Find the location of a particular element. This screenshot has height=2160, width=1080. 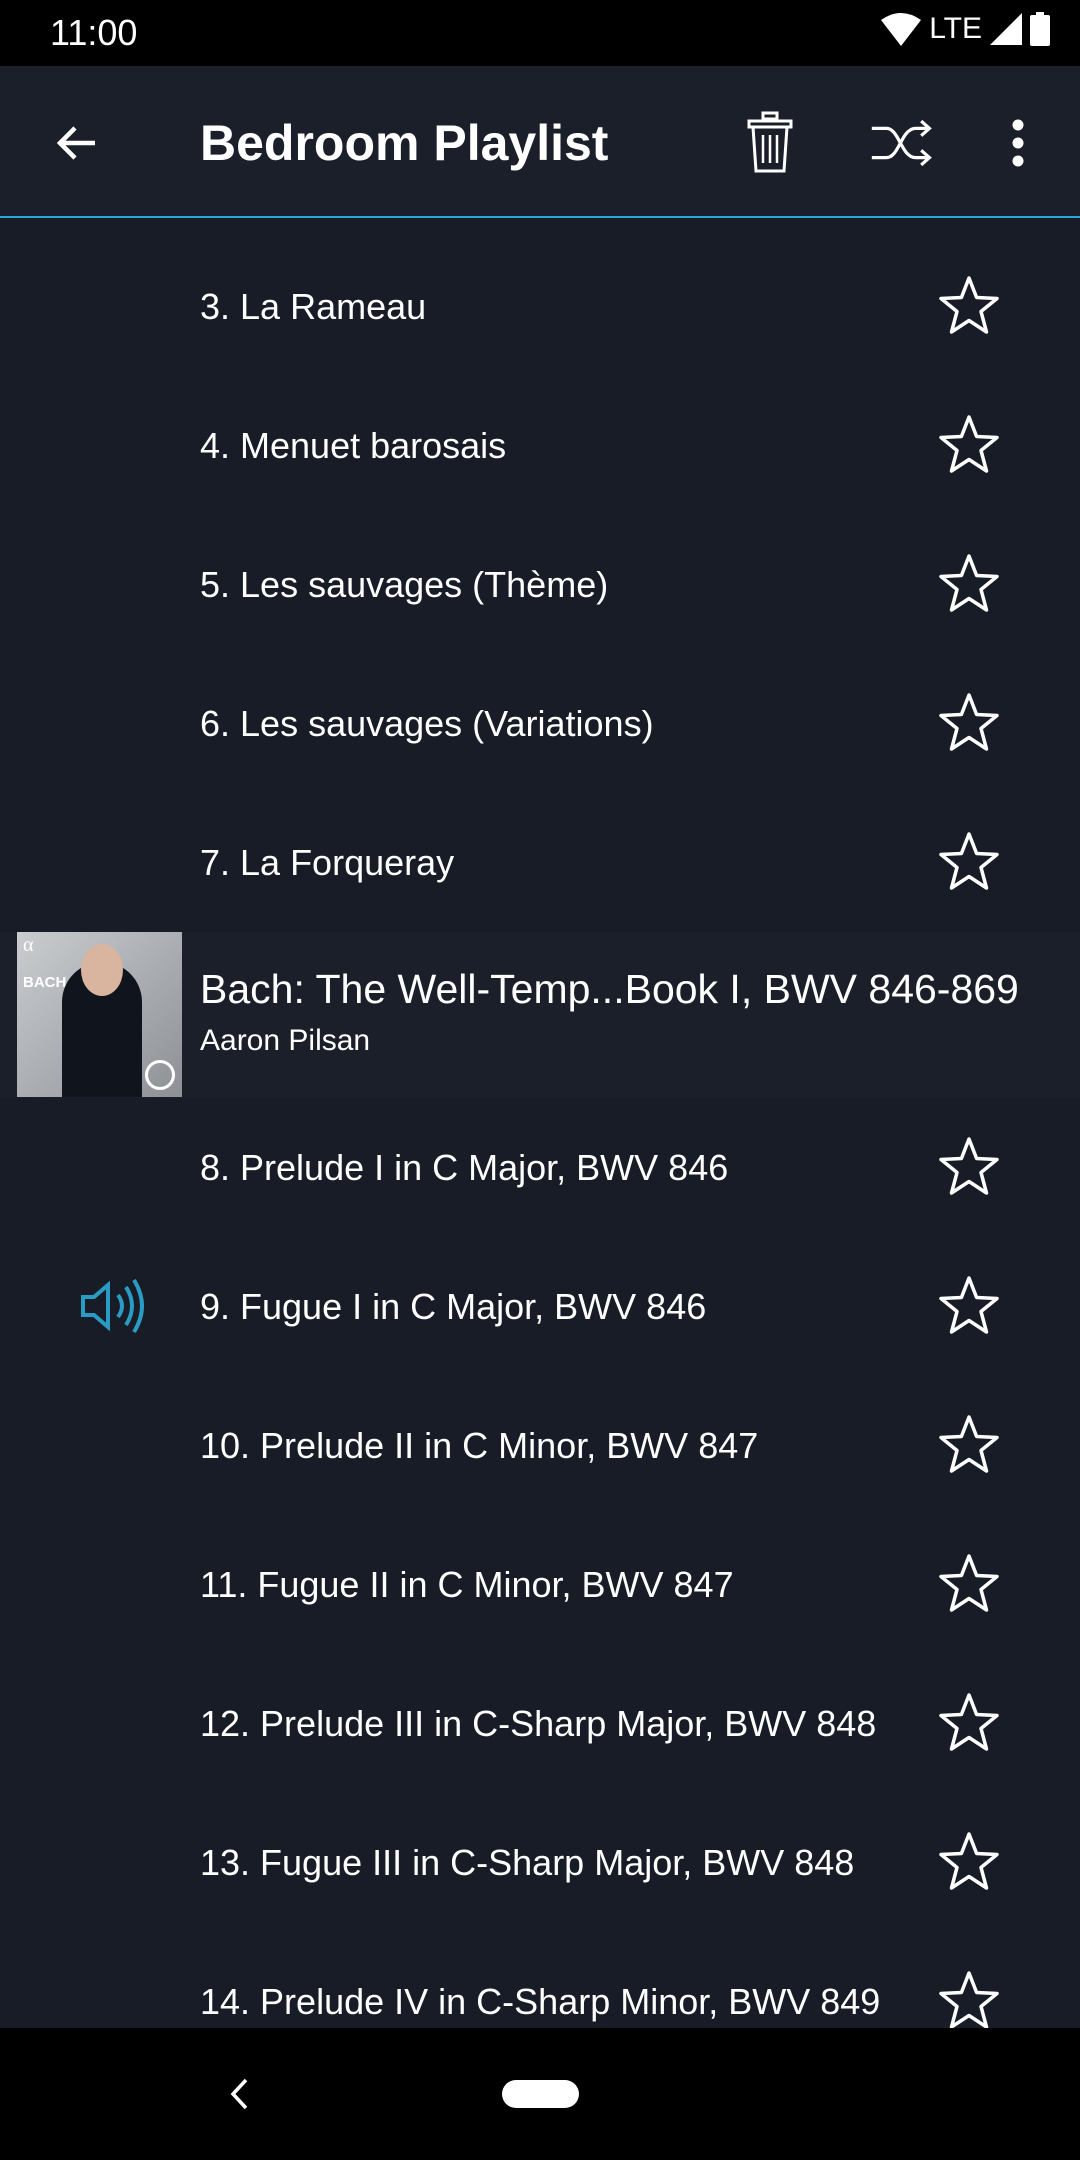

album-artist: Aaron Pilsan is located at coordinates (285, 1040).